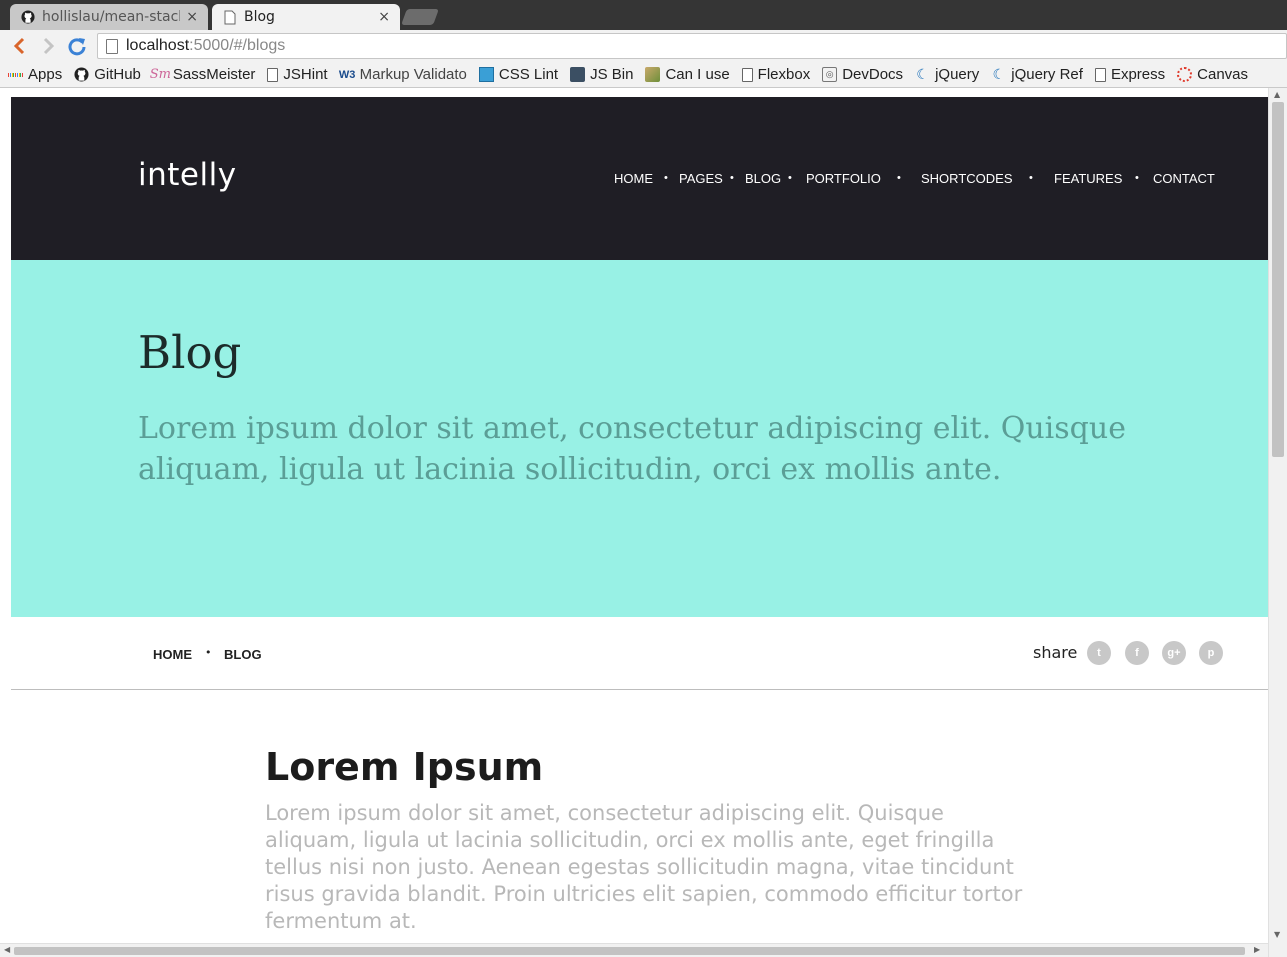 The width and height of the screenshot is (1287, 957). I want to click on new-tab-button, so click(420, 17).